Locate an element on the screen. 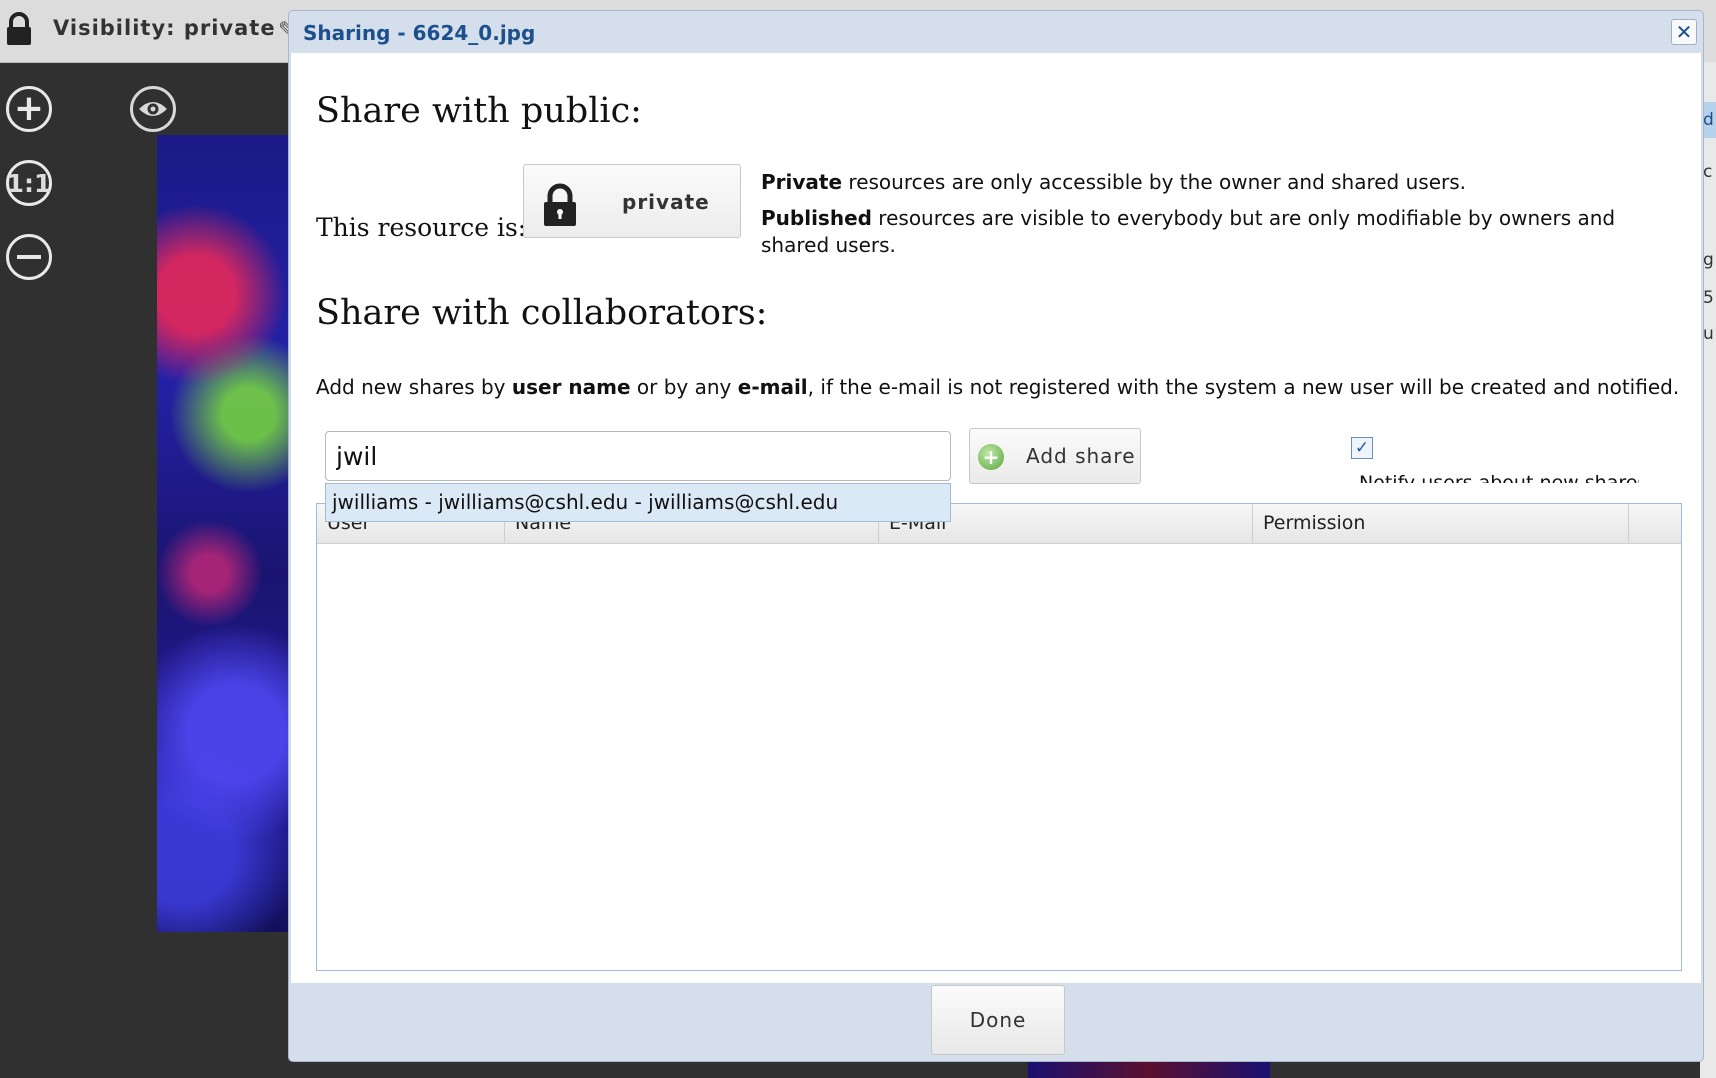  visibility-toggle-label: private is located at coordinates (666, 202).